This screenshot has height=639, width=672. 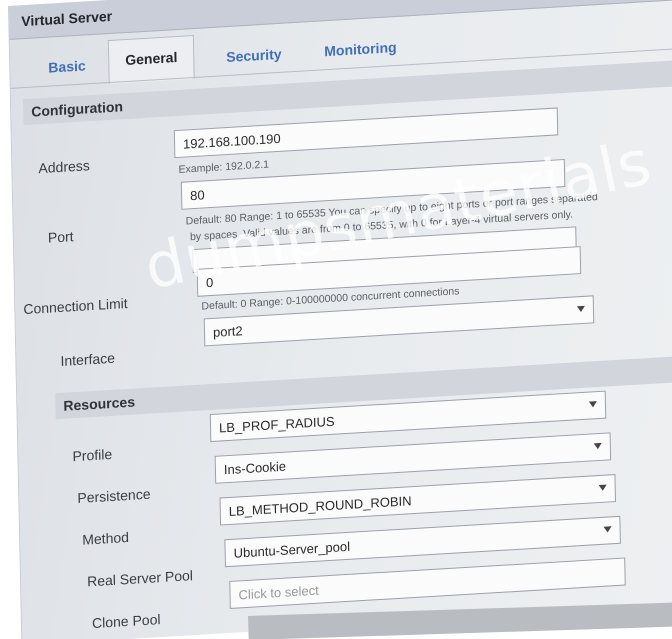 What do you see at coordinates (92, 455) in the screenshot?
I see `profile-label: Profile` at bounding box center [92, 455].